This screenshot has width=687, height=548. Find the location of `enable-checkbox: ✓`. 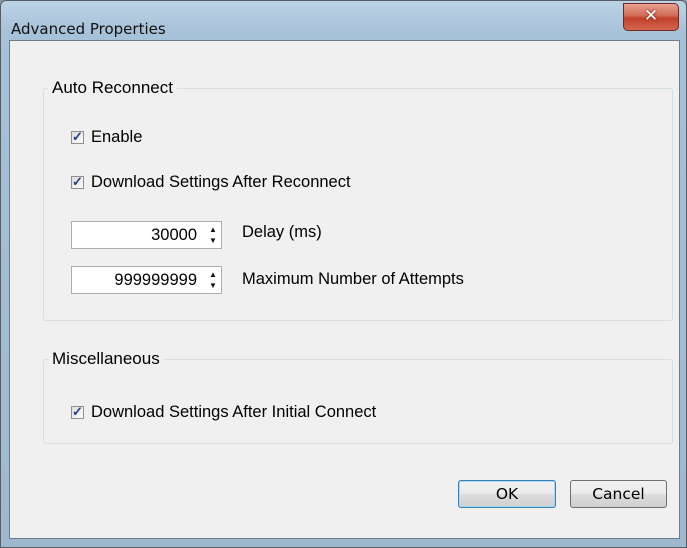

enable-checkbox: ✓ is located at coordinates (77, 136).